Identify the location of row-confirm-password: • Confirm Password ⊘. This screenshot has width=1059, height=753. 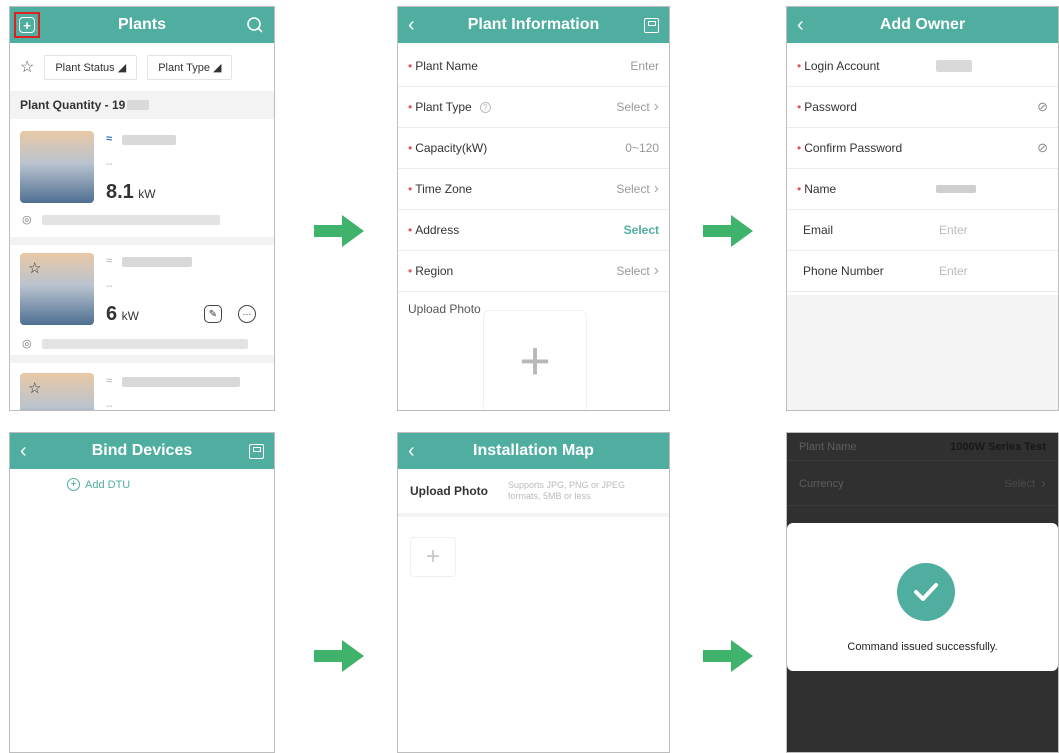
(922, 148).